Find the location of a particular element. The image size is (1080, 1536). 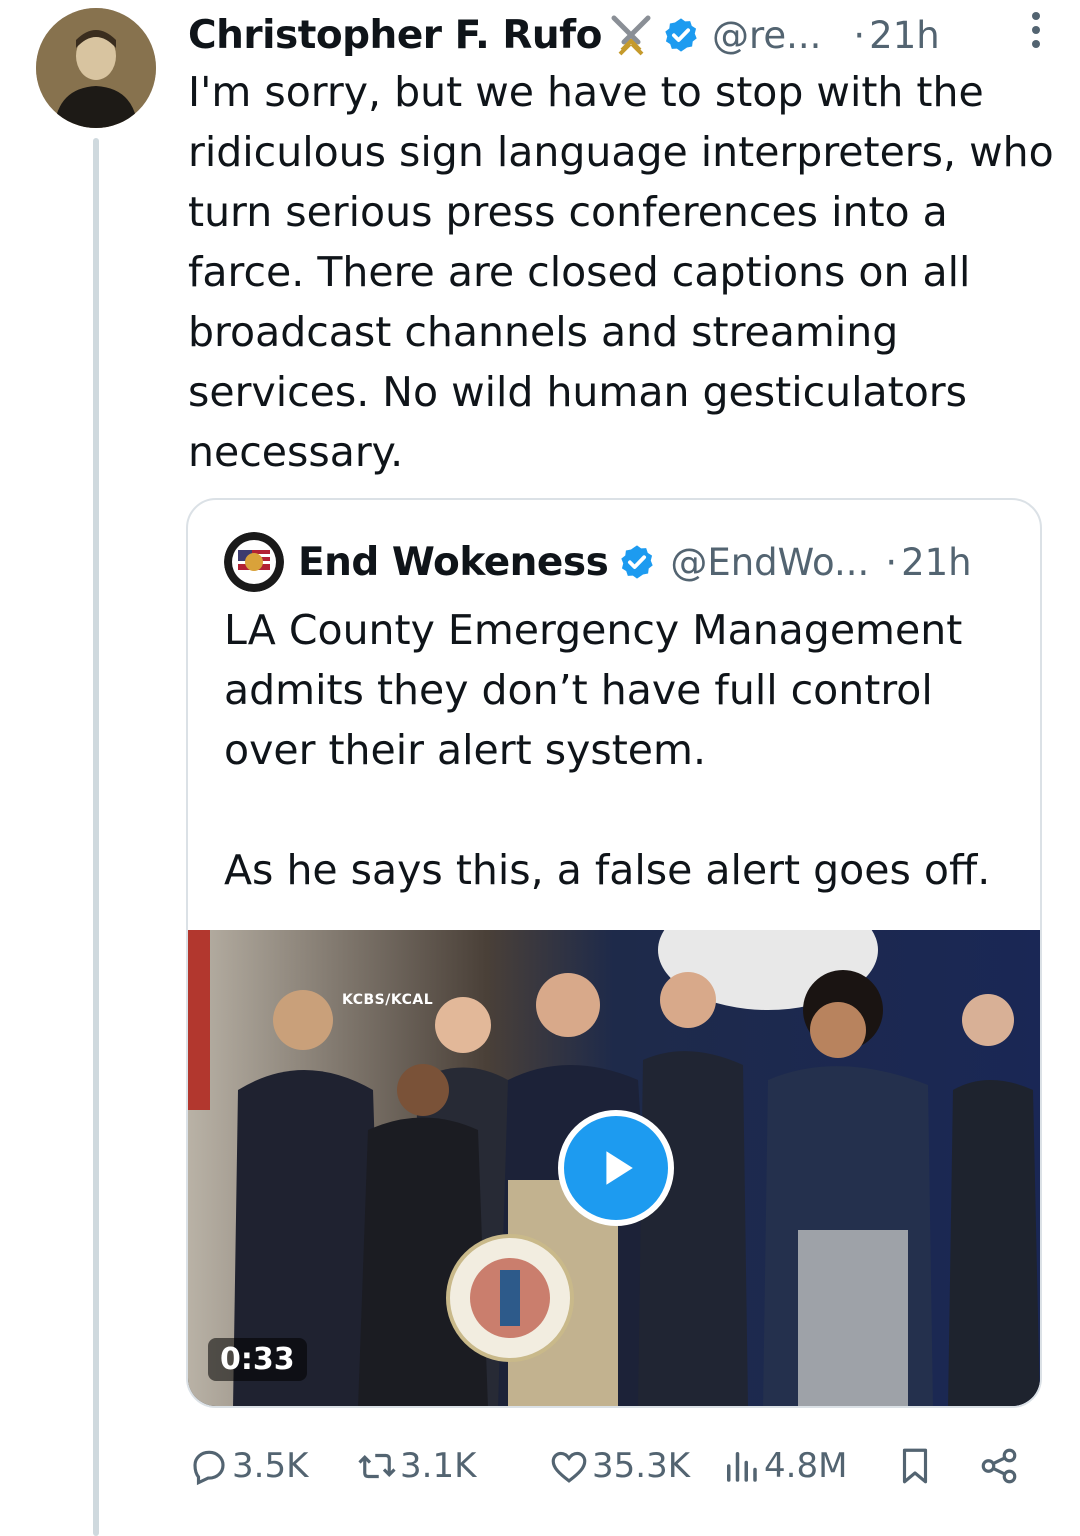

like-button: 35.3K is located at coordinates (619, 1466).